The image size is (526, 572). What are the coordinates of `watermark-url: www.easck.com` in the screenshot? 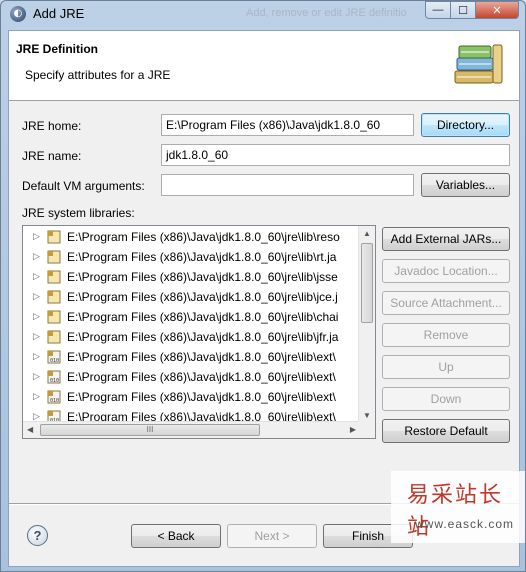 It's located at (465, 524).